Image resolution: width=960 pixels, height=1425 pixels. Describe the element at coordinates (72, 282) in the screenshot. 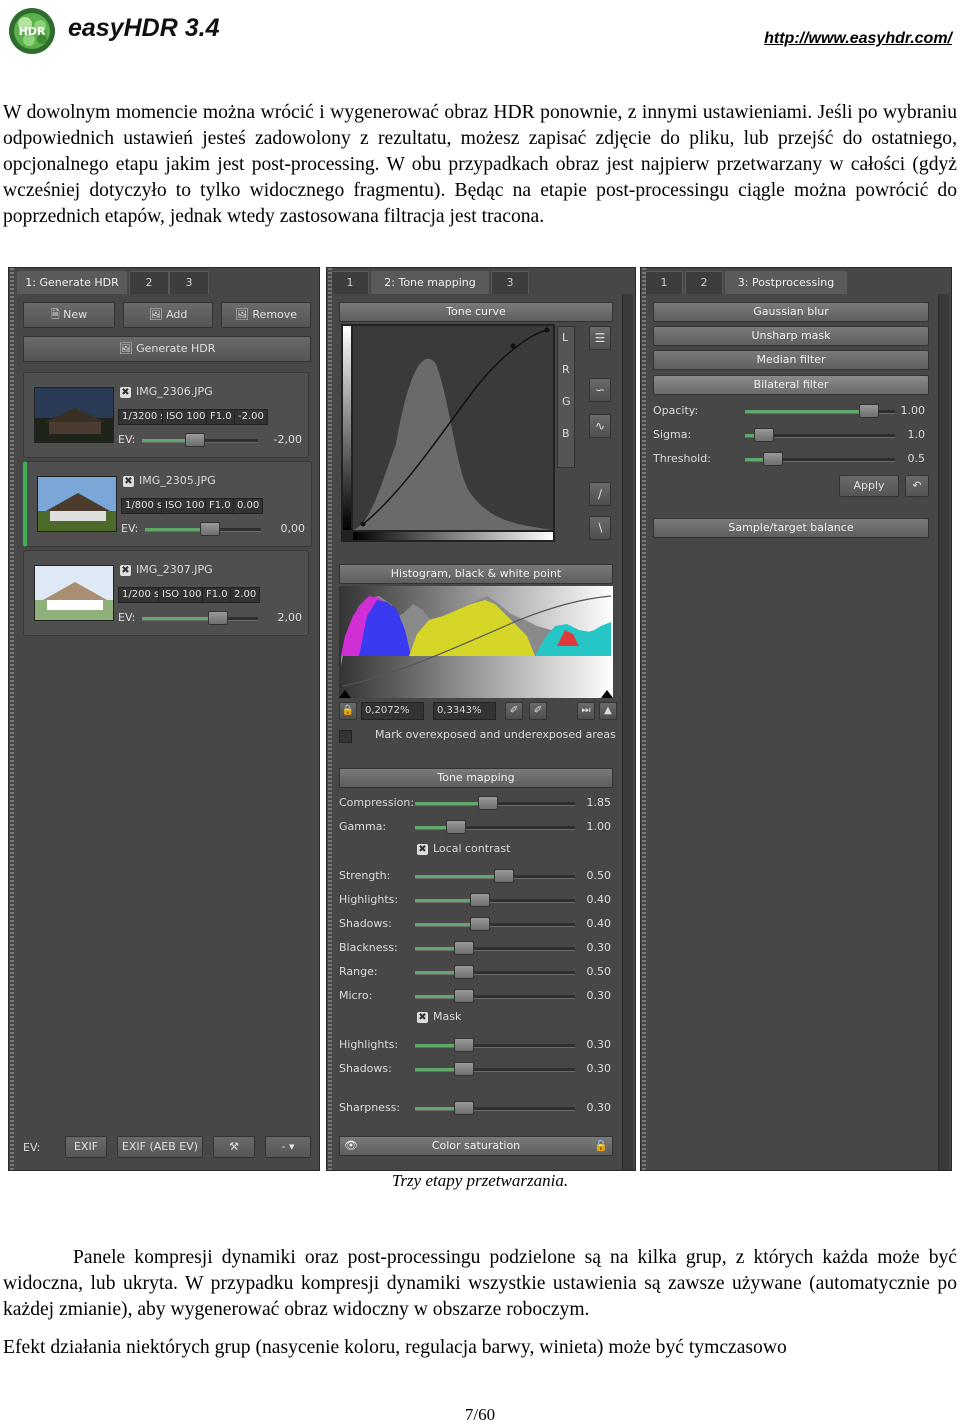

I see `tab-generate-hdr: 1: Generate HDR` at that location.